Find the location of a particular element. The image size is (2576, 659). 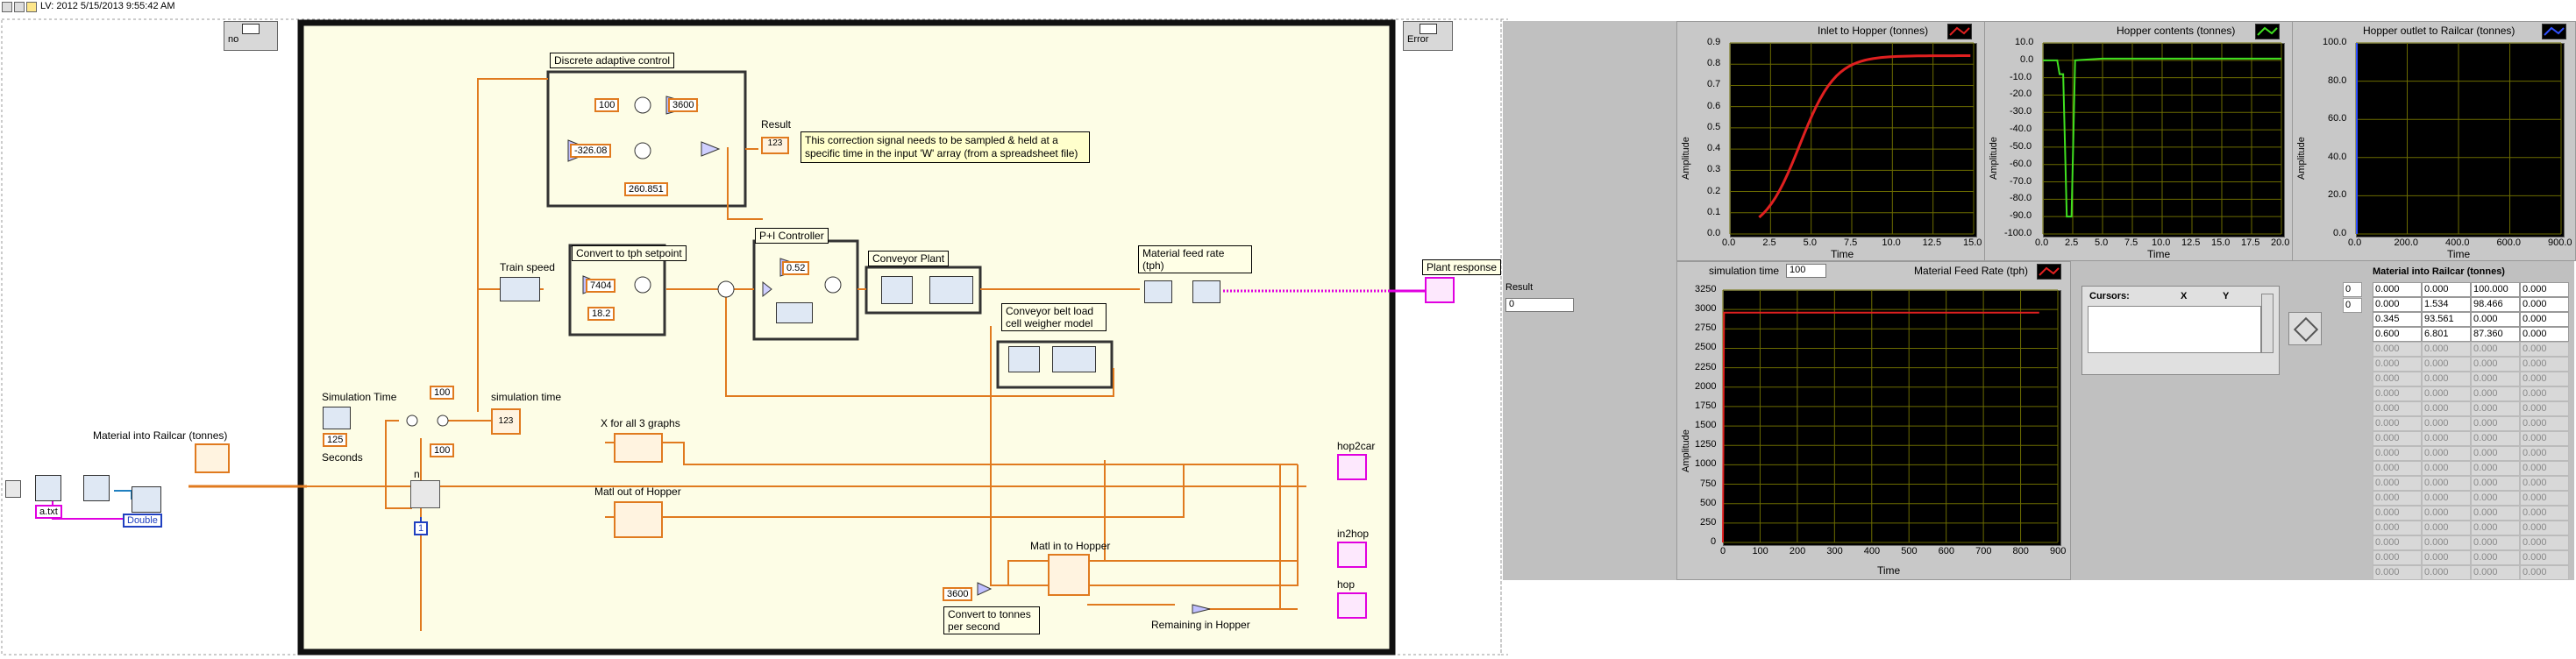

constant-7404: 7404 is located at coordinates (601, 286).